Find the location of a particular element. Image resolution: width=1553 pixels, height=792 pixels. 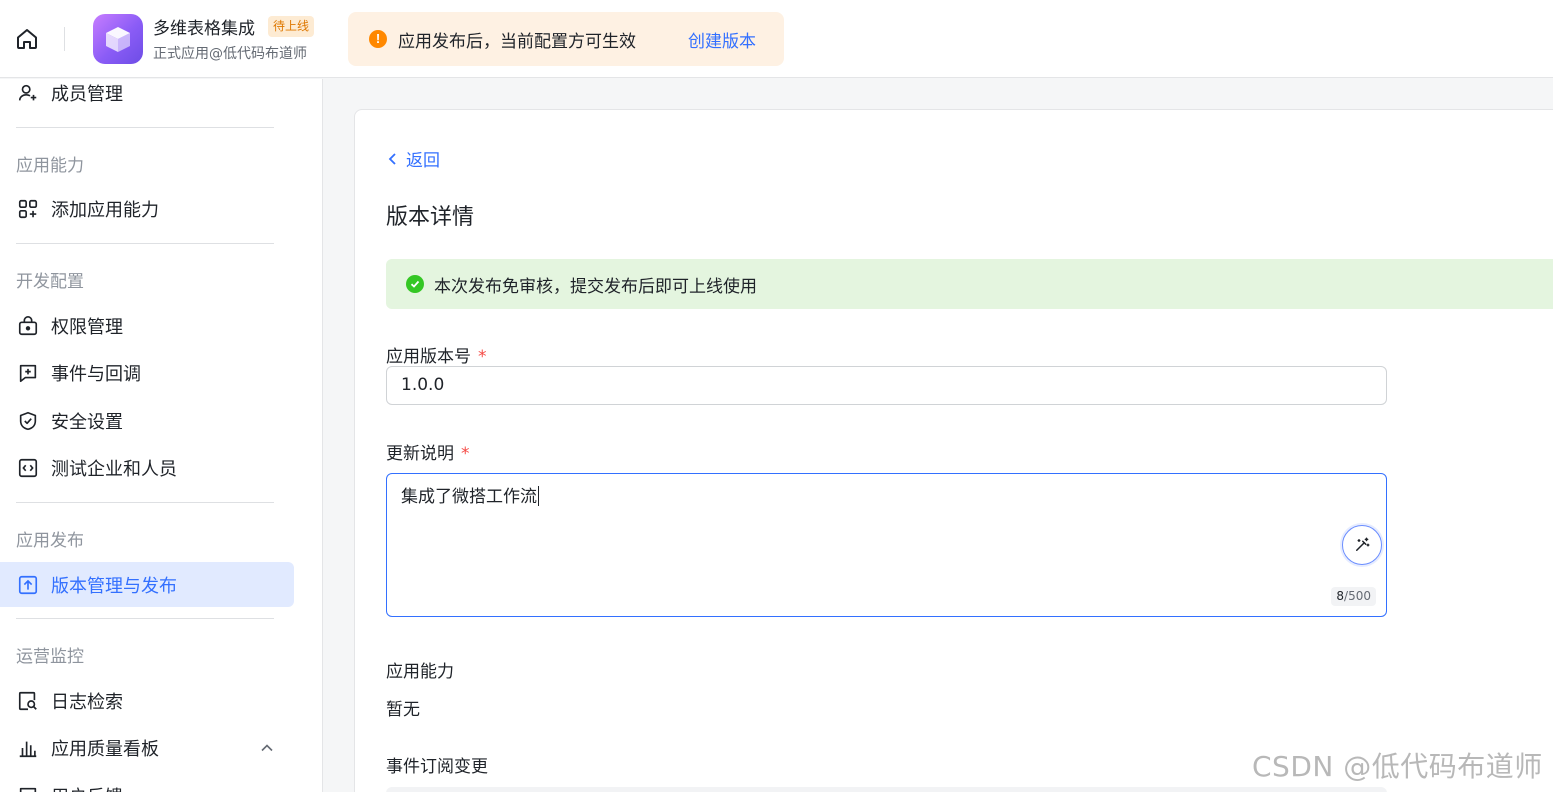

publish-notice: ! 应用发布后，当前配置方可生效 创建版本 is located at coordinates (566, 39).